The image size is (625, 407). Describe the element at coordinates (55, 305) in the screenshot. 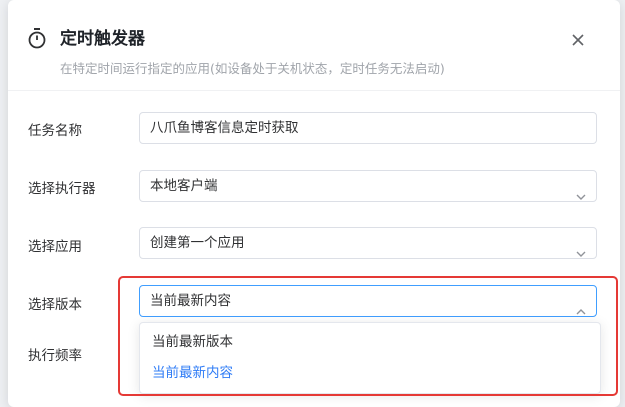

I see `version-label: 选择版本` at that location.